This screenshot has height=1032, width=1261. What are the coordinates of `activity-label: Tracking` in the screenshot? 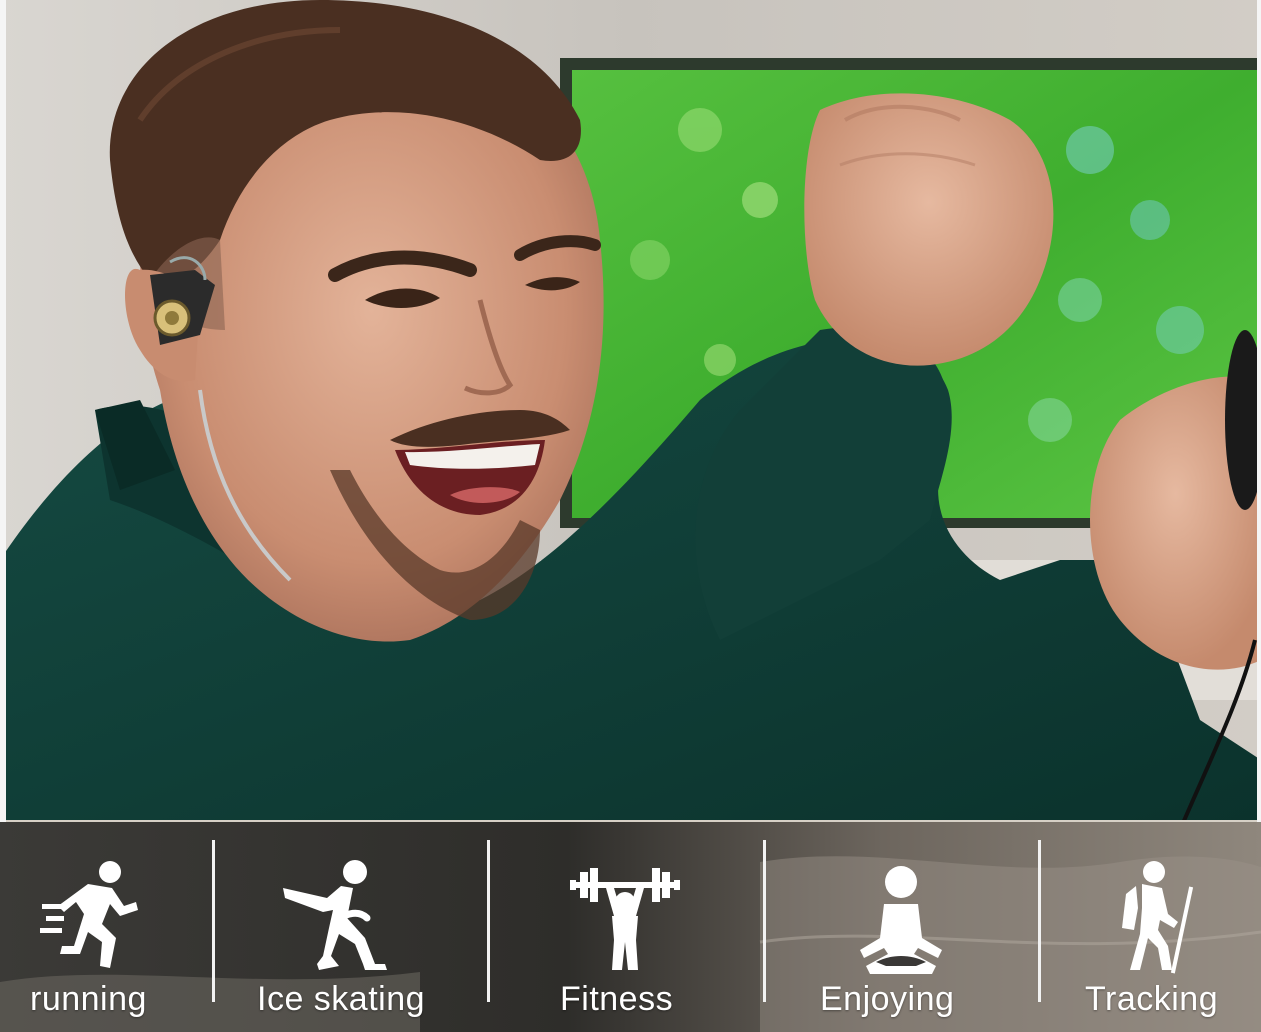 It's located at (1152, 999).